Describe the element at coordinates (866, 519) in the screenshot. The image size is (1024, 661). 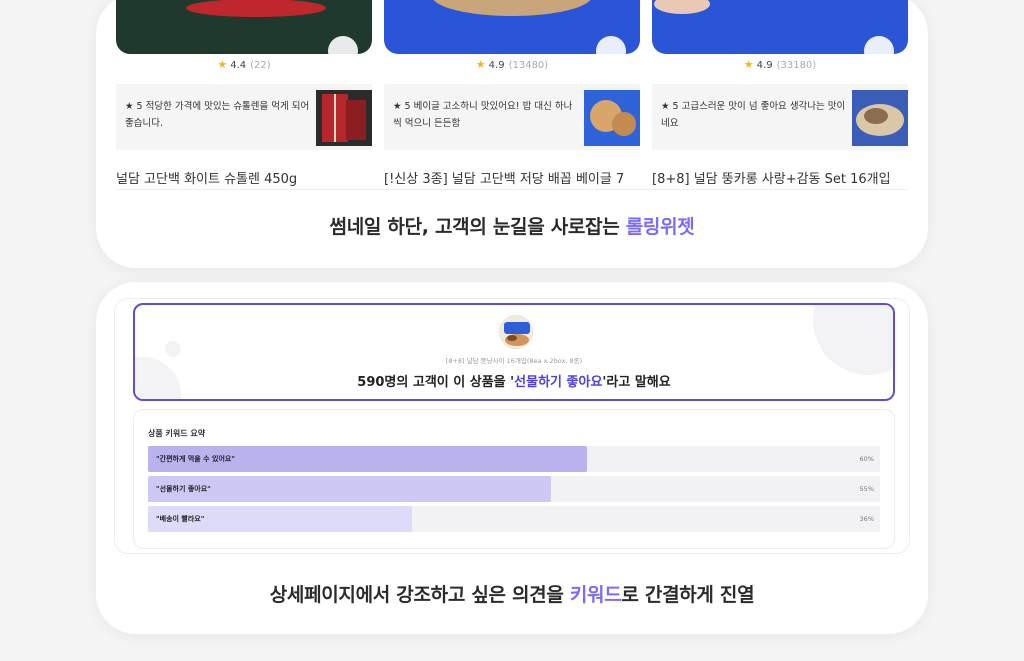
I see `keyword-percent: 36%` at that location.